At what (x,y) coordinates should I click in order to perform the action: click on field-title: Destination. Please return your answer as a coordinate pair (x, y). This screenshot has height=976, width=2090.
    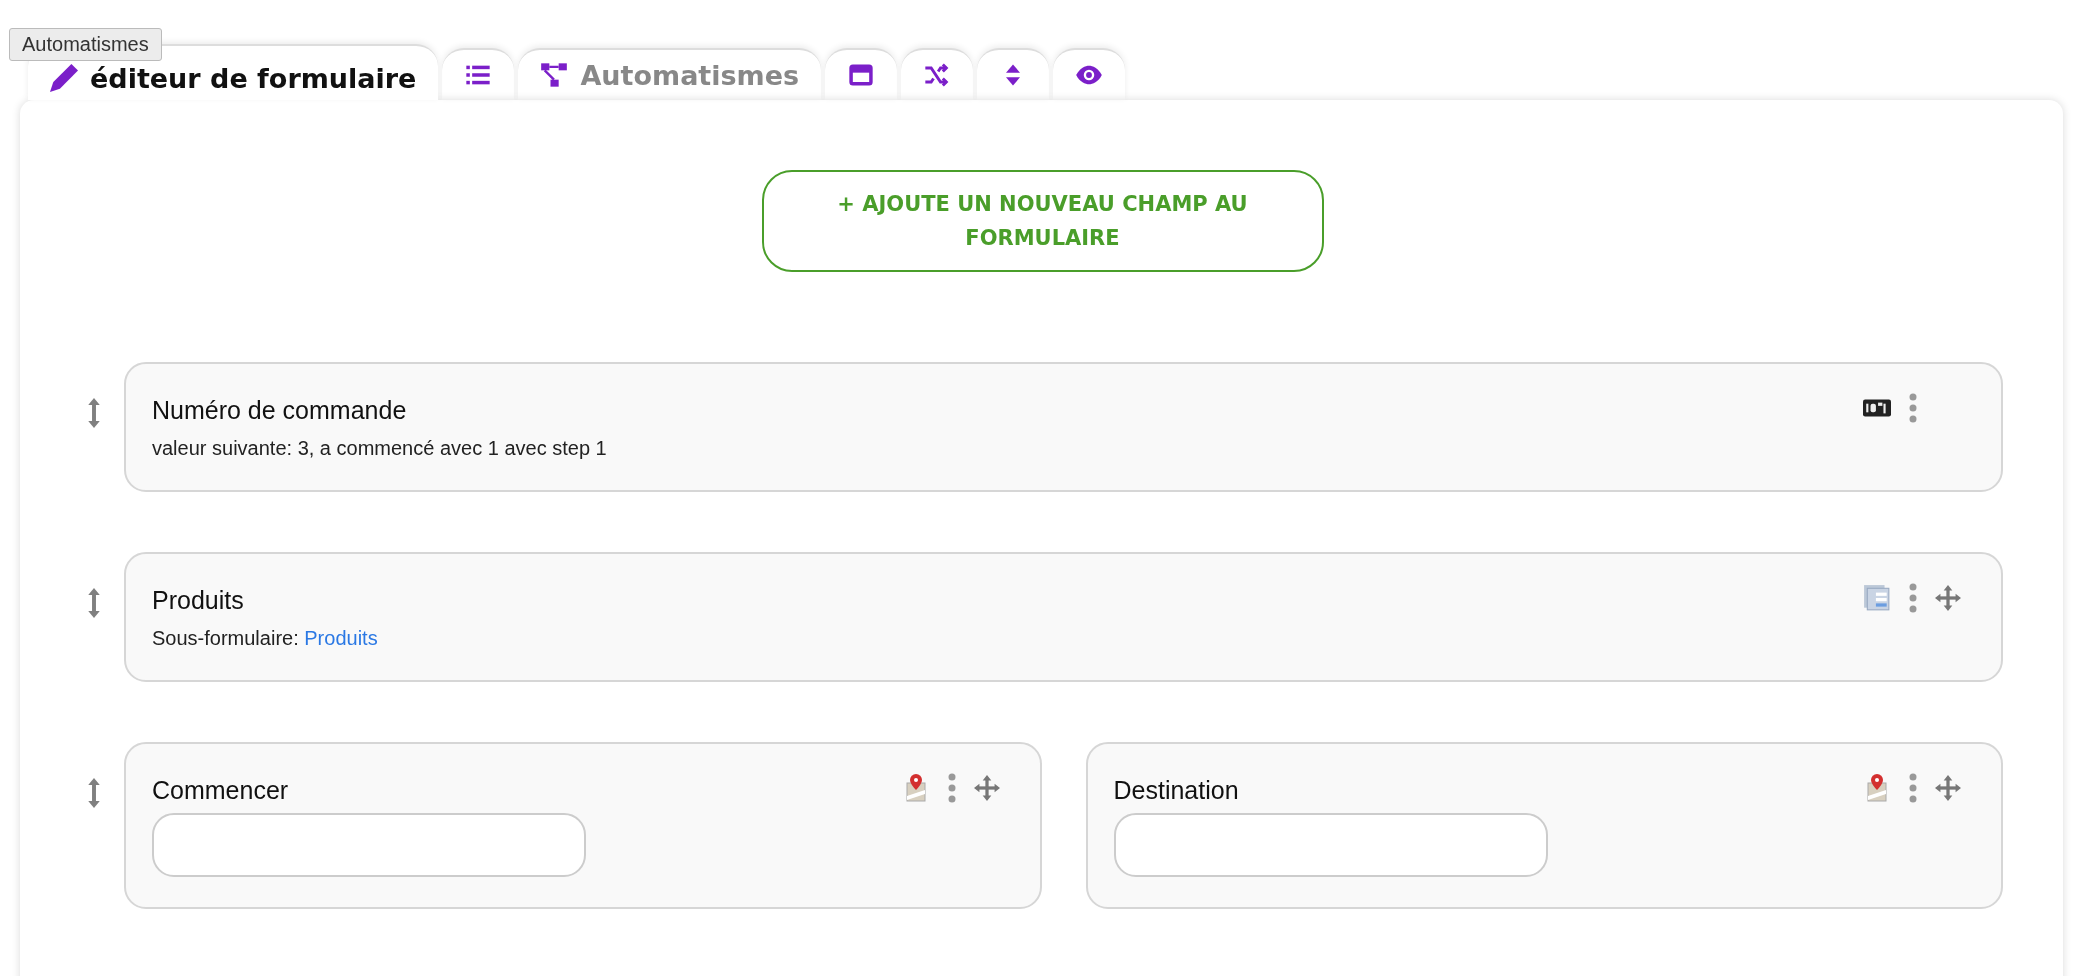
    Looking at the image, I should click on (1176, 790).